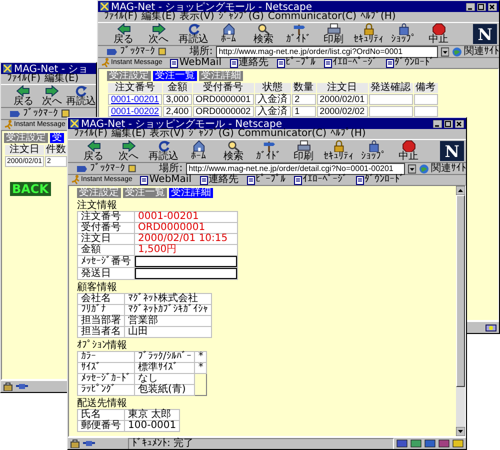 The image size is (500, 450). What do you see at coordinates (30, 189) in the screenshot?
I see `back-button: BACK` at bounding box center [30, 189].